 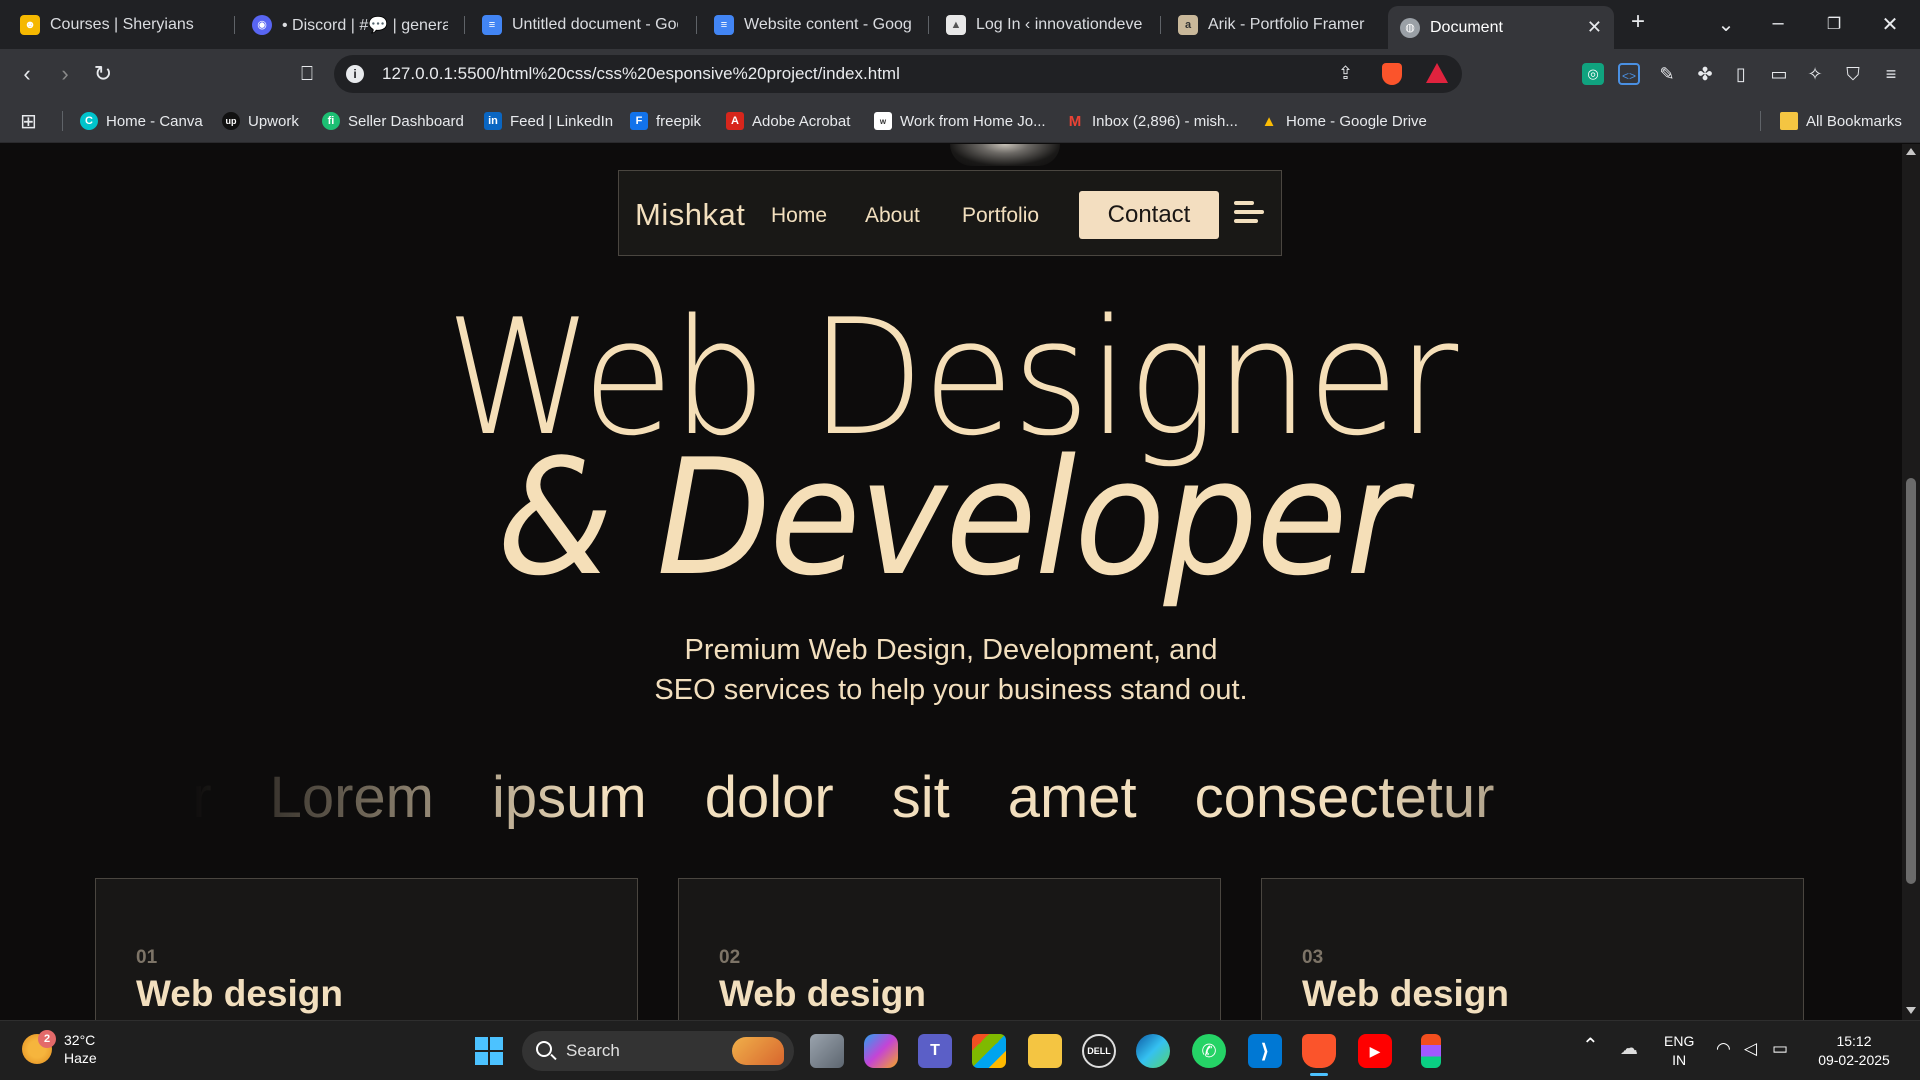 What do you see at coordinates (1153, 1051) in the screenshot?
I see `edge-icon` at bounding box center [1153, 1051].